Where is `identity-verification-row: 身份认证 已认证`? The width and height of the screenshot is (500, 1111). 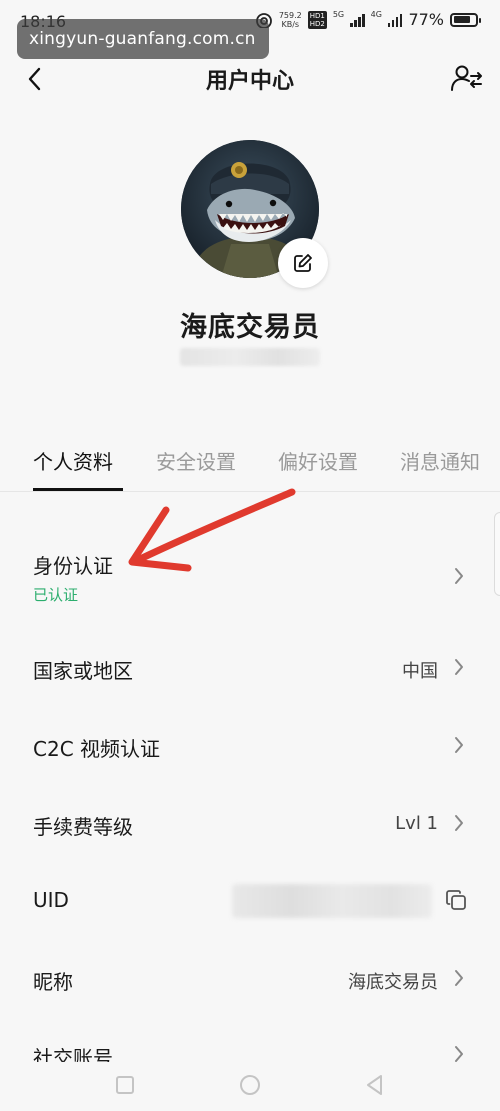
identity-verification-row: 身份认证 已认证 is located at coordinates (250, 580).